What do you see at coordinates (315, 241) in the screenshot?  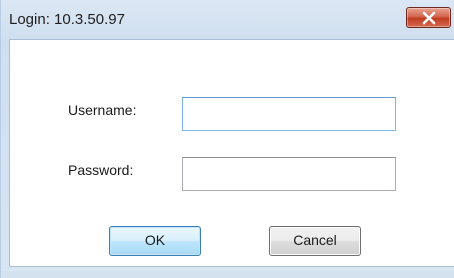 I see `cancel-button: Cancel` at bounding box center [315, 241].